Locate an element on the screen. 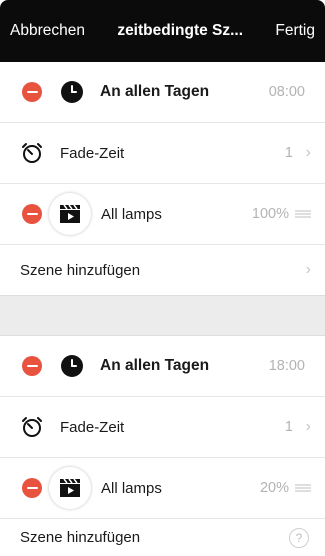 The image size is (325, 556). schedule-row: An allen Tagen 08:00 is located at coordinates (162, 92).